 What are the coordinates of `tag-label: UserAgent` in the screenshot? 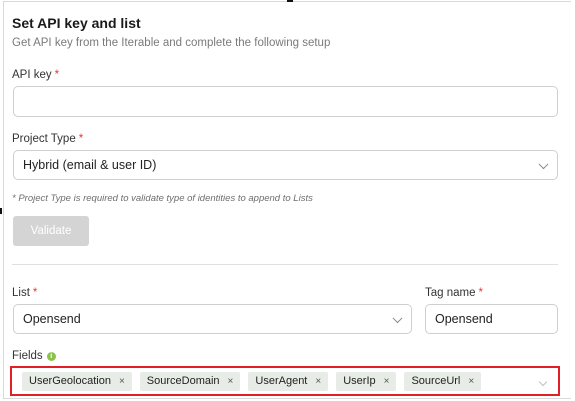 It's located at (281, 381).